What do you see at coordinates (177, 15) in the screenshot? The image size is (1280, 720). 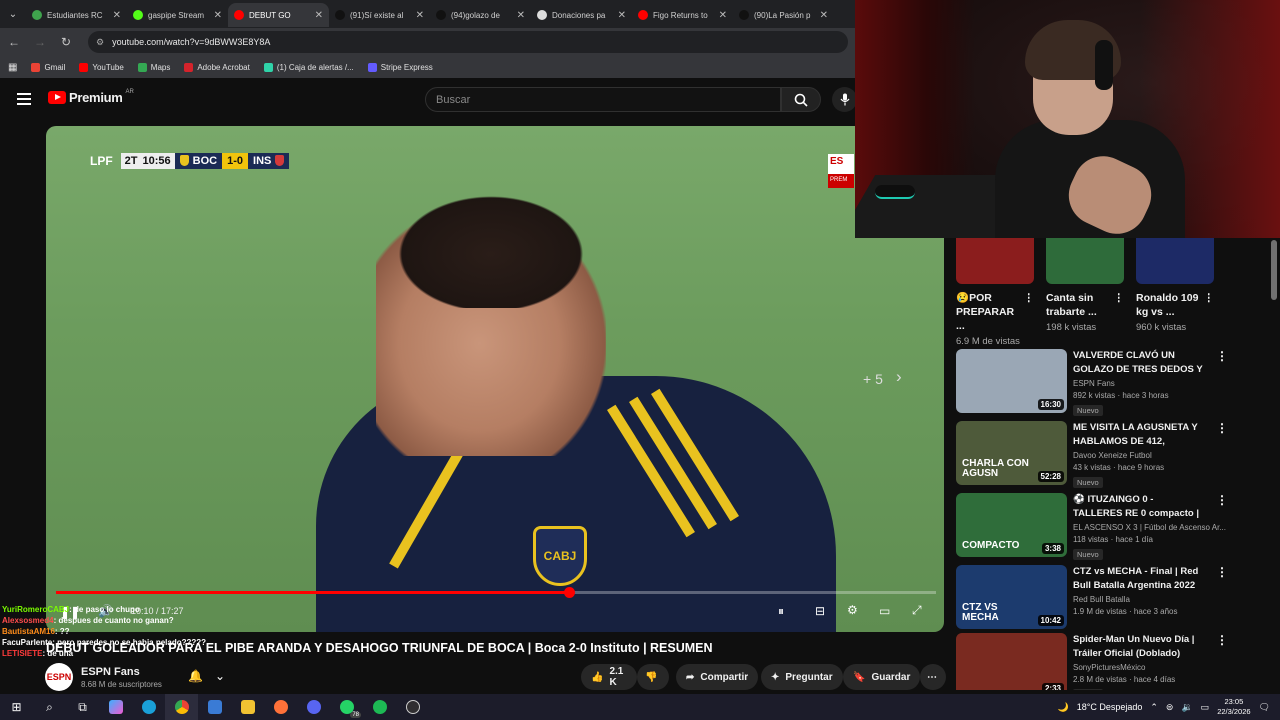 I see `browser-tab: gaspipe Stream ✕` at bounding box center [177, 15].